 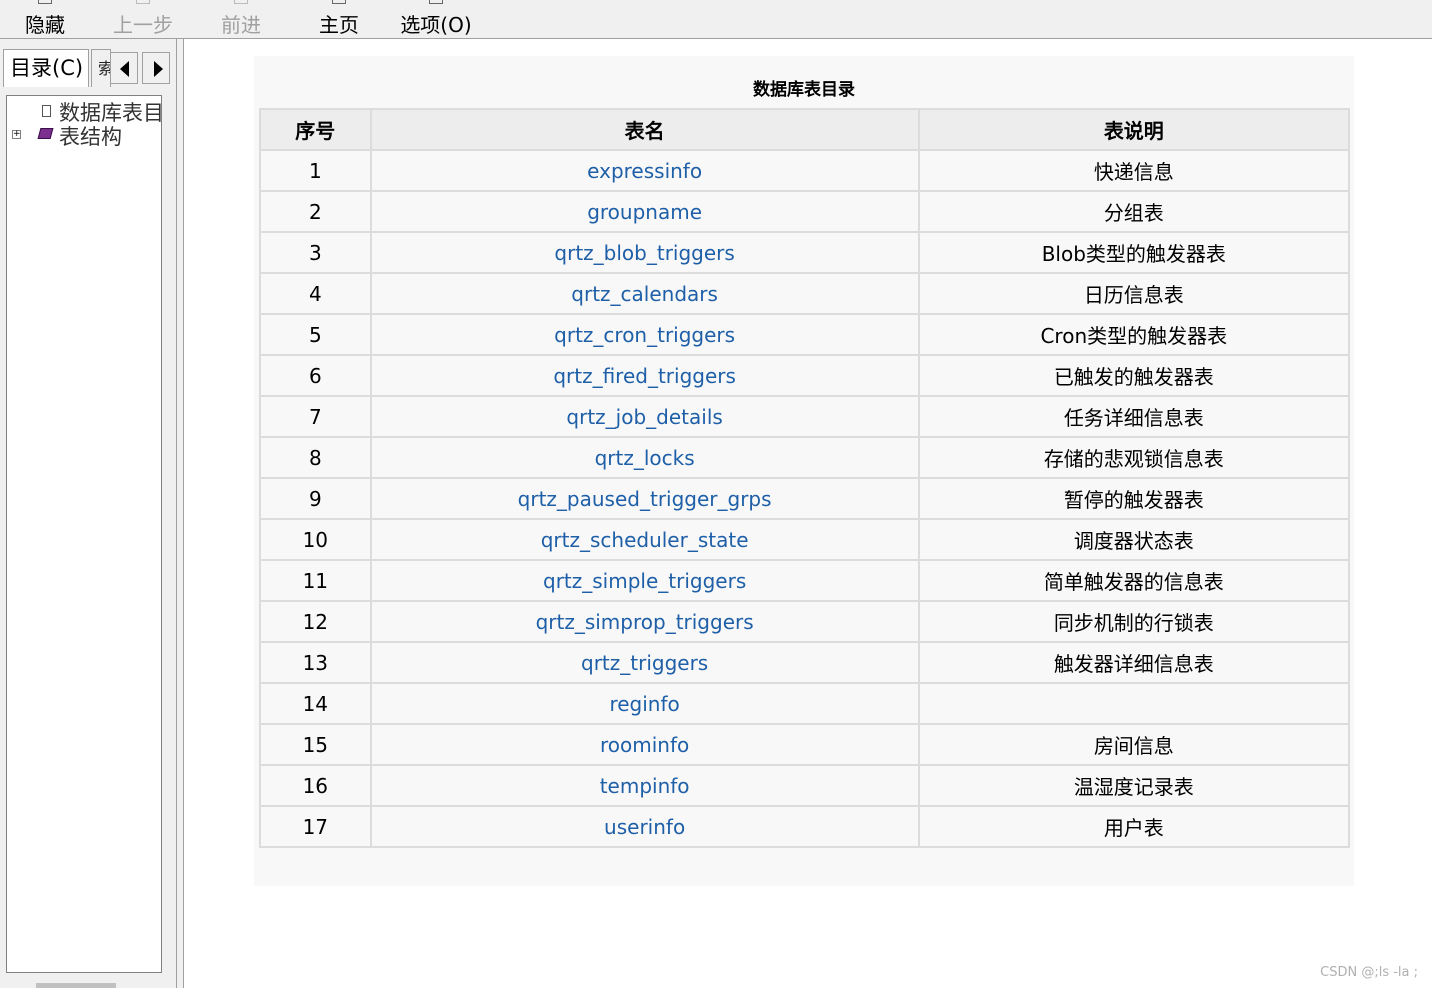 I want to click on tree-item-table-structure: 表结构, so click(x=90, y=136).